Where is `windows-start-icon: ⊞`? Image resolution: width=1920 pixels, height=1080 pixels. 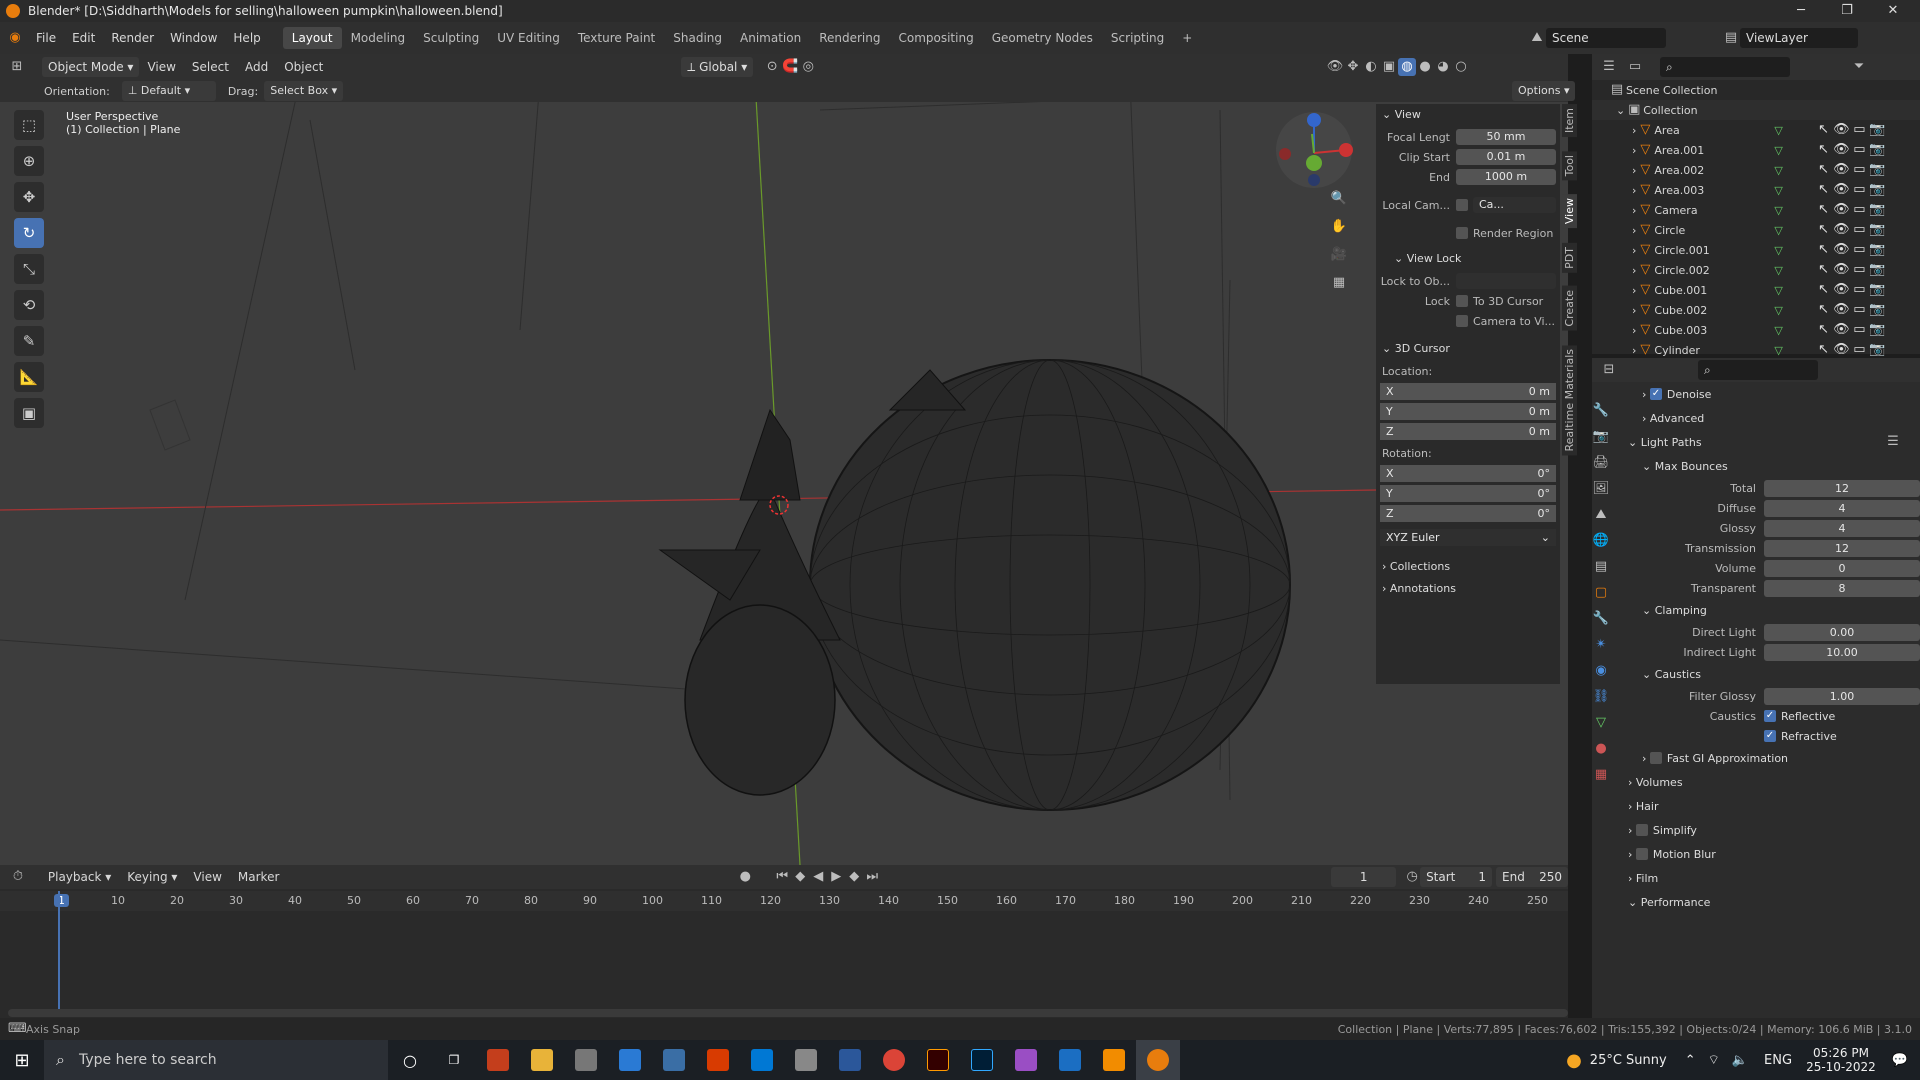
windows-start-icon: ⊞ is located at coordinates (22, 1060).